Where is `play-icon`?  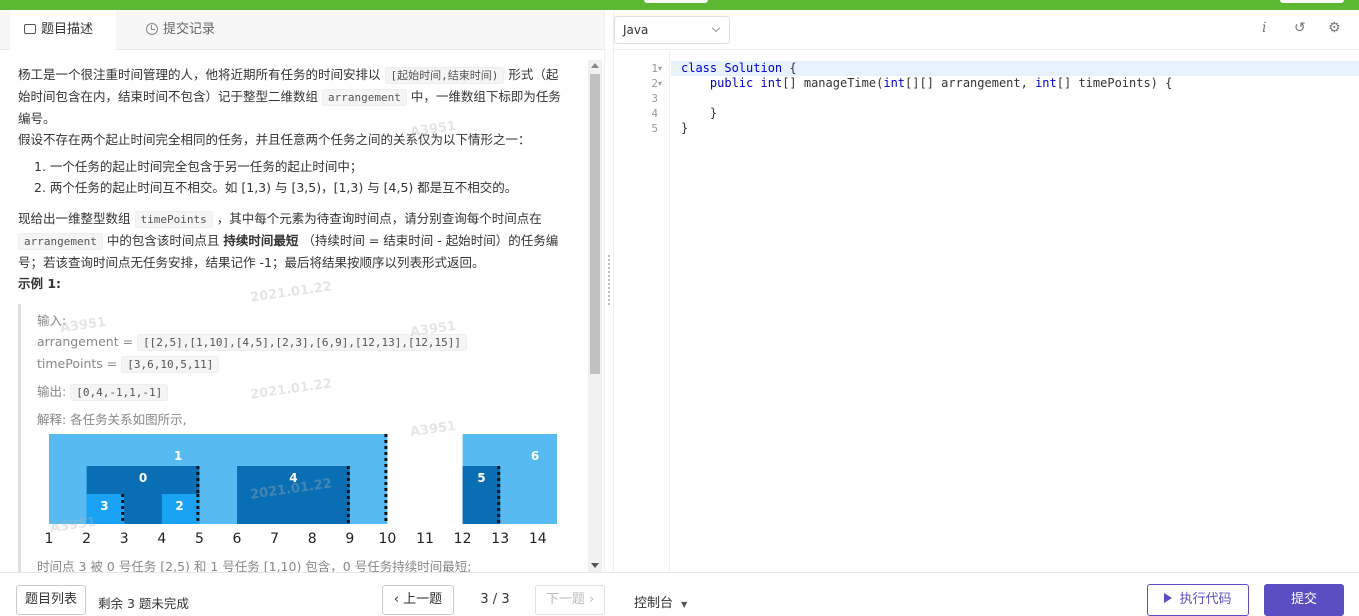
play-icon is located at coordinates (1168, 598).